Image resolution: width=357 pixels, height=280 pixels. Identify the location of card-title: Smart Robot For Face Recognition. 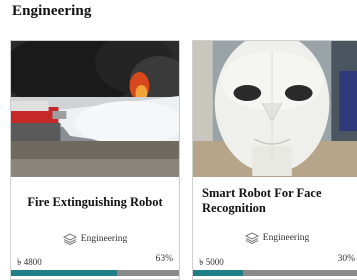
(277, 201).